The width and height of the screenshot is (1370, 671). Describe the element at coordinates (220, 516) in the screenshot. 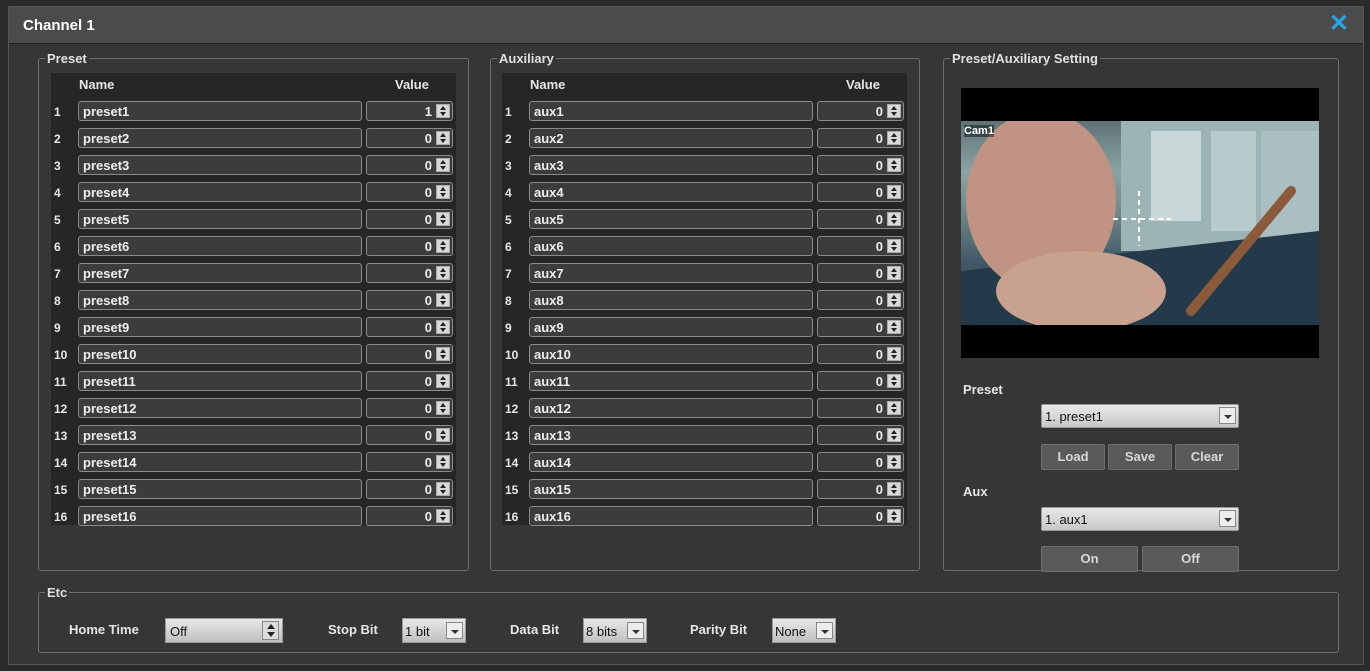

I see `preset-name-field: preset16` at that location.